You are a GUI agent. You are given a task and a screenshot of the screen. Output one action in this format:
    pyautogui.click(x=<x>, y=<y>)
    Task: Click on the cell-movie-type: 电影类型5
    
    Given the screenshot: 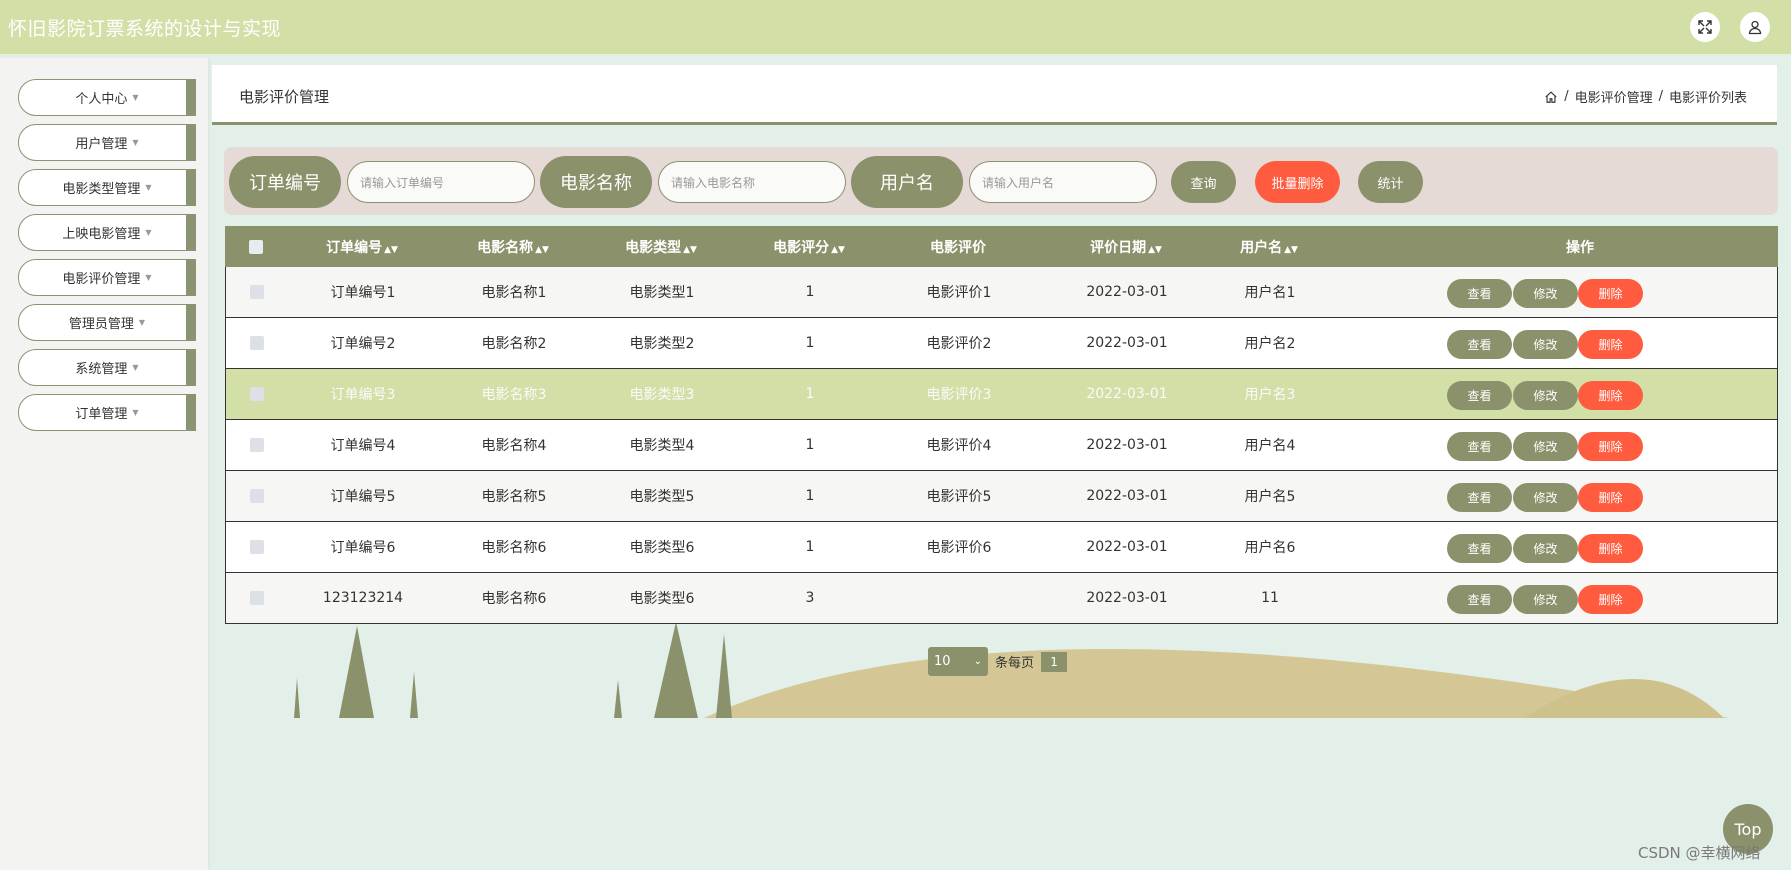 What is the action you would take?
    pyautogui.click(x=662, y=497)
    